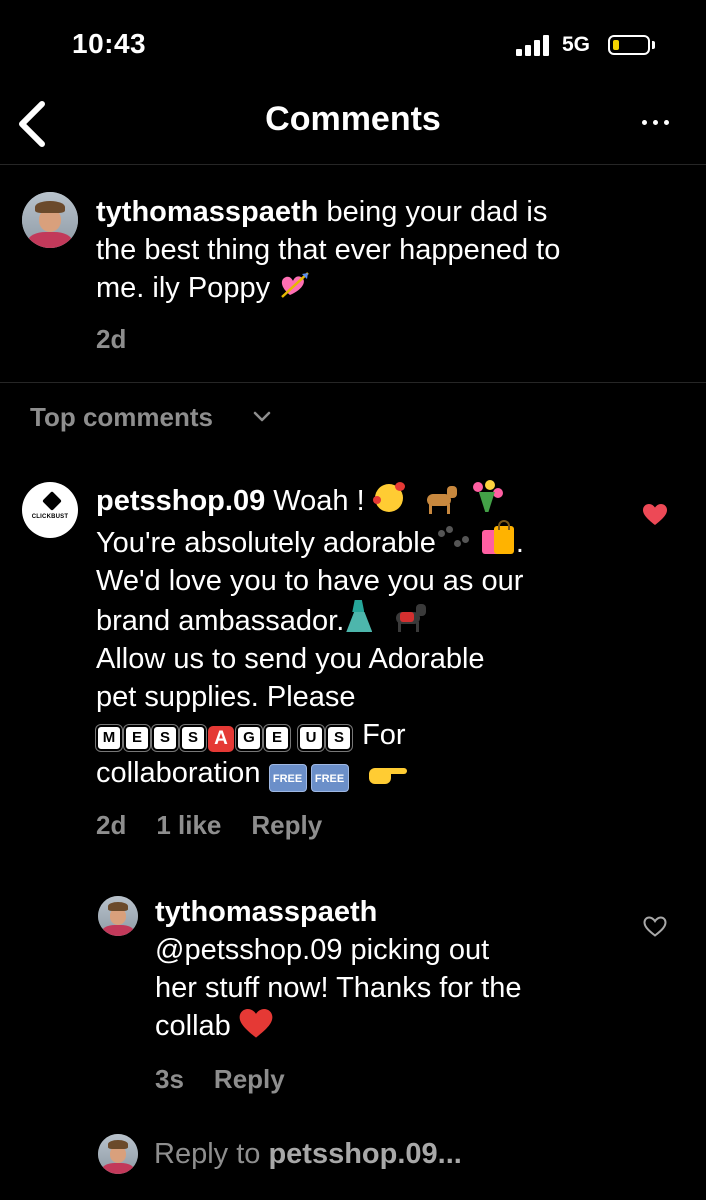 This screenshot has height=1200, width=706. What do you see at coordinates (498, 538) in the screenshot?
I see `shopping-bags-emoji` at bounding box center [498, 538].